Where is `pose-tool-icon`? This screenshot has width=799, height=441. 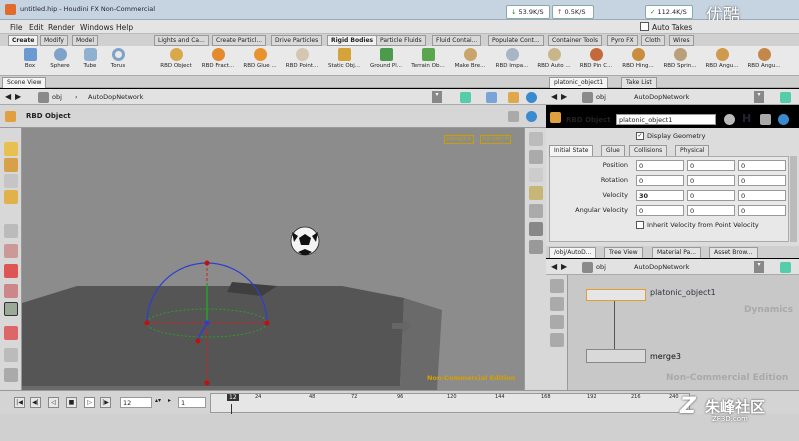 pose-tool-icon is located at coordinates (11, 231).